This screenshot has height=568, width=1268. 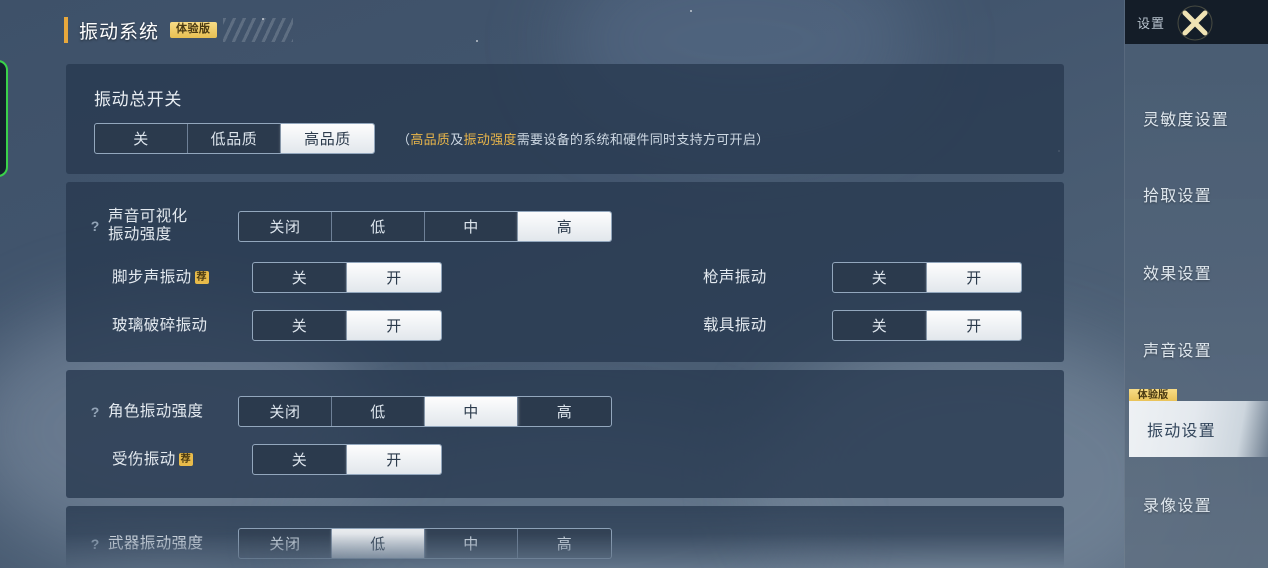 What do you see at coordinates (471, 543) in the screenshot?
I see `weapon-intensity-option-medium: 中` at bounding box center [471, 543].